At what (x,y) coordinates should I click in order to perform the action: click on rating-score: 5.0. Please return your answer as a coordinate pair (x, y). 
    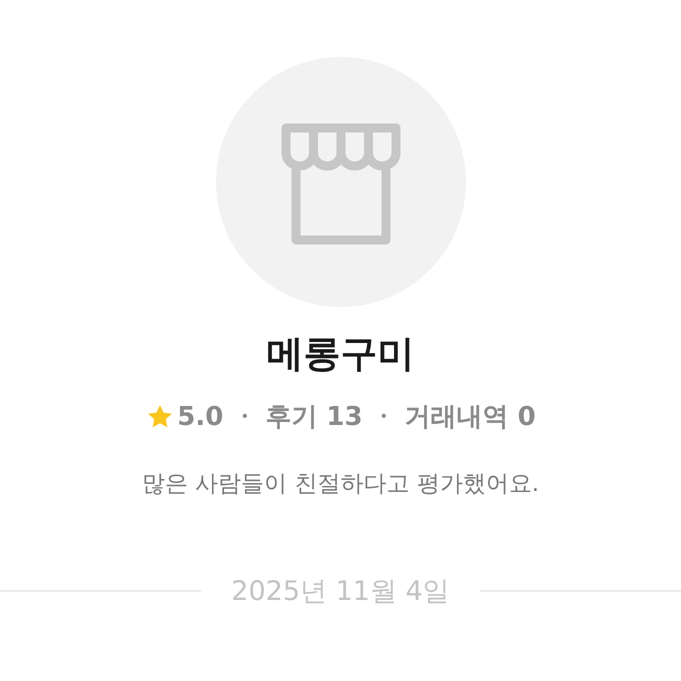
    Looking at the image, I should click on (200, 417).